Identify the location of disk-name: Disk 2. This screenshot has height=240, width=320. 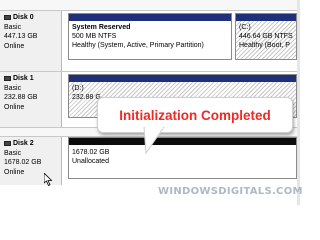
(23, 143).